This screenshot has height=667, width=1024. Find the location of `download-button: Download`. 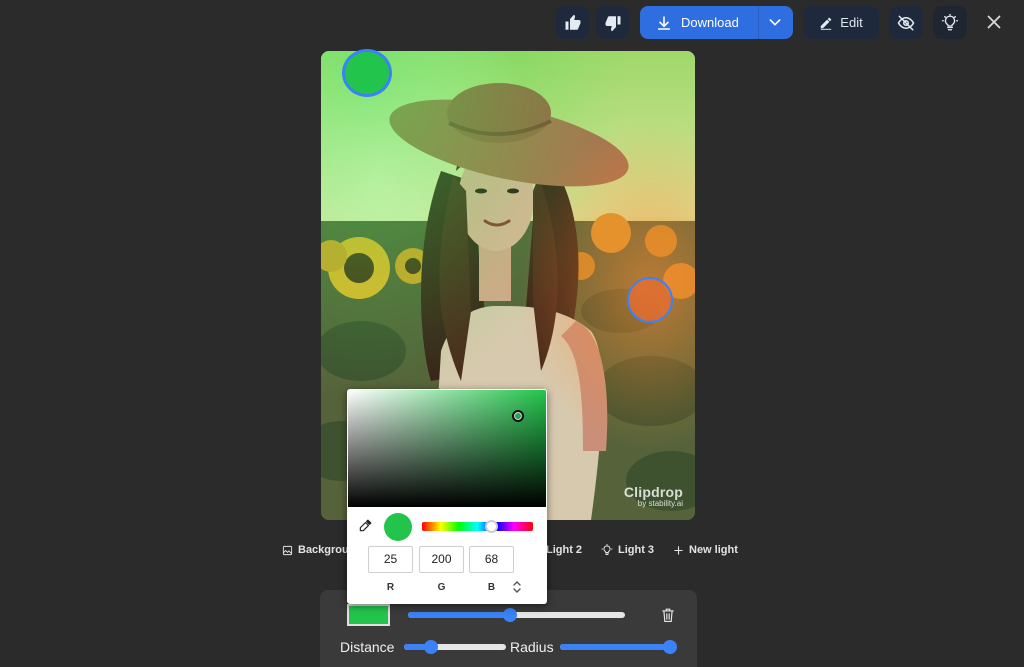

download-button: Download is located at coordinates (716, 22).